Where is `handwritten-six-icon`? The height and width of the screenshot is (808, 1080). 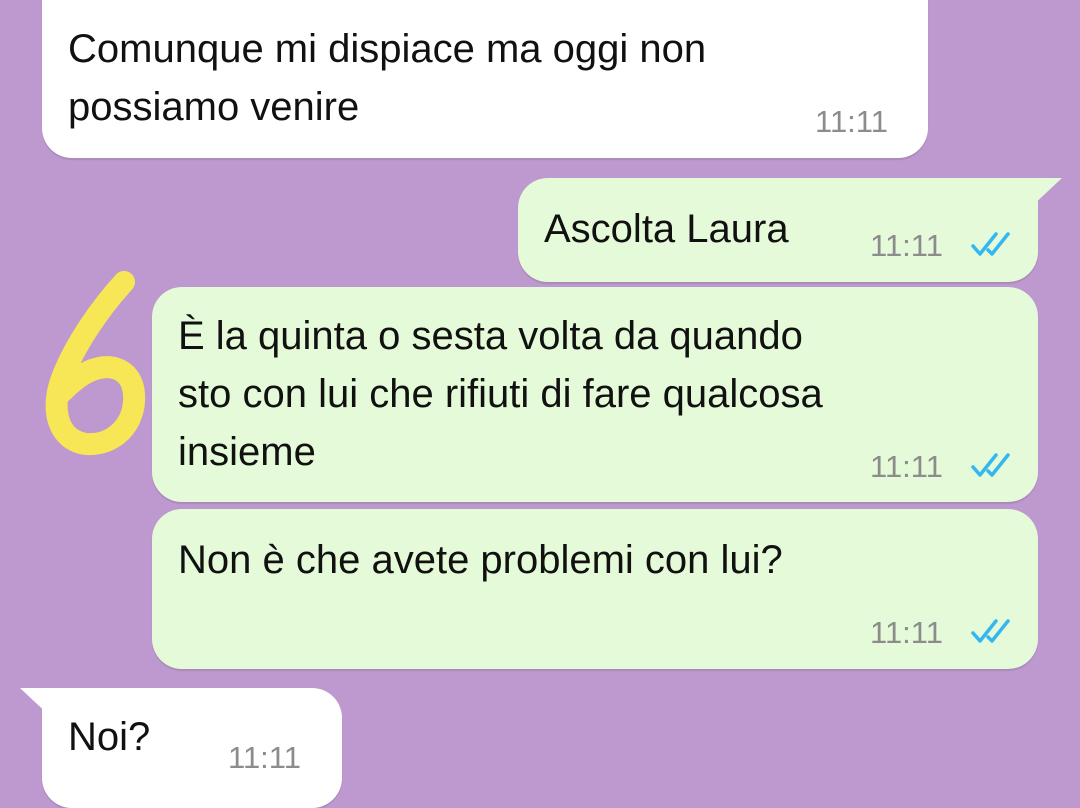 handwritten-six-icon is located at coordinates (95, 363).